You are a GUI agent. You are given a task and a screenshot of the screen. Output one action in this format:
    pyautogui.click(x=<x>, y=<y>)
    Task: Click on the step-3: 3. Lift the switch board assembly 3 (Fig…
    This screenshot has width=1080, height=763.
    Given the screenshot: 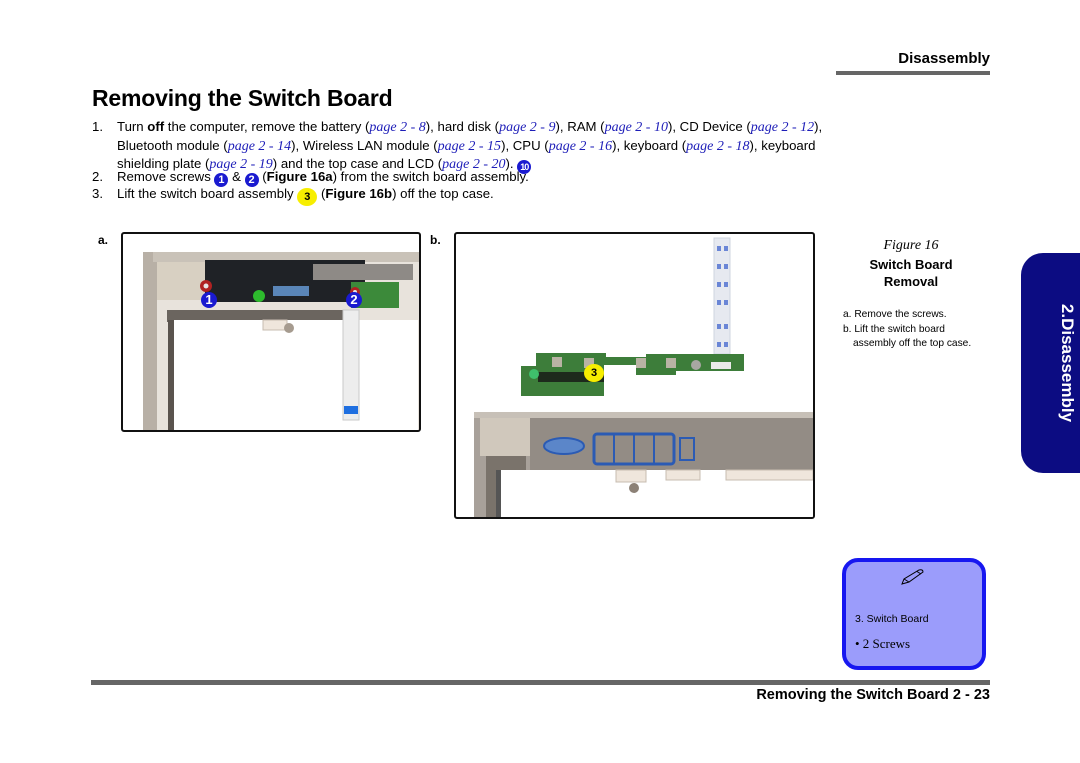 What is the action you would take?
    pyautogui.click(x=462, y=195)
    